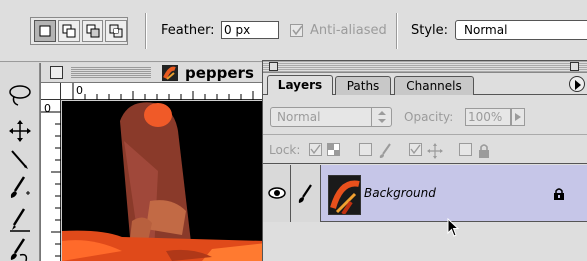 This screenshot has width=587, height=261. I want to click on add-to-selection-icon, so click(69, 31).